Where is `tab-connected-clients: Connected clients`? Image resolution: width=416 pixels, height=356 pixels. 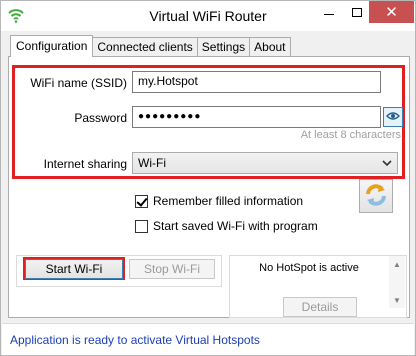
tab-connected-clients: Connected clients is located at coordinates (145, 47).